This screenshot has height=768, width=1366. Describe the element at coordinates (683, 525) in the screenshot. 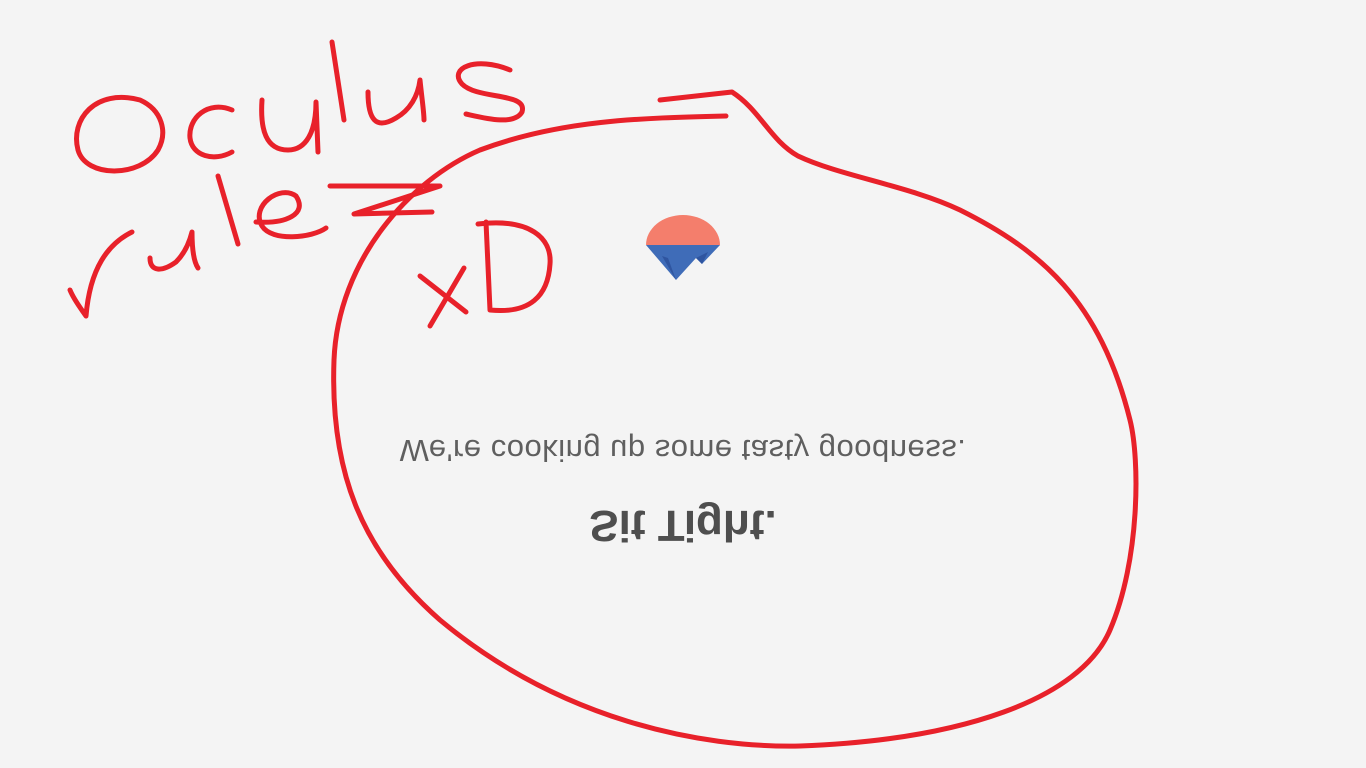

I see `loading-headline: Sit Tight.` at that location.